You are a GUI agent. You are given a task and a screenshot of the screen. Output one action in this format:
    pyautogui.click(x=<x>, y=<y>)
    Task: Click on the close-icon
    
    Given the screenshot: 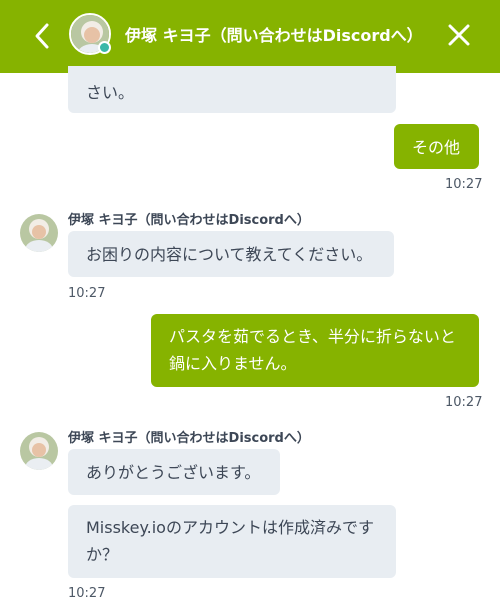 What is the action you would take?
    pyautogui.click(x=459, y=35)
    